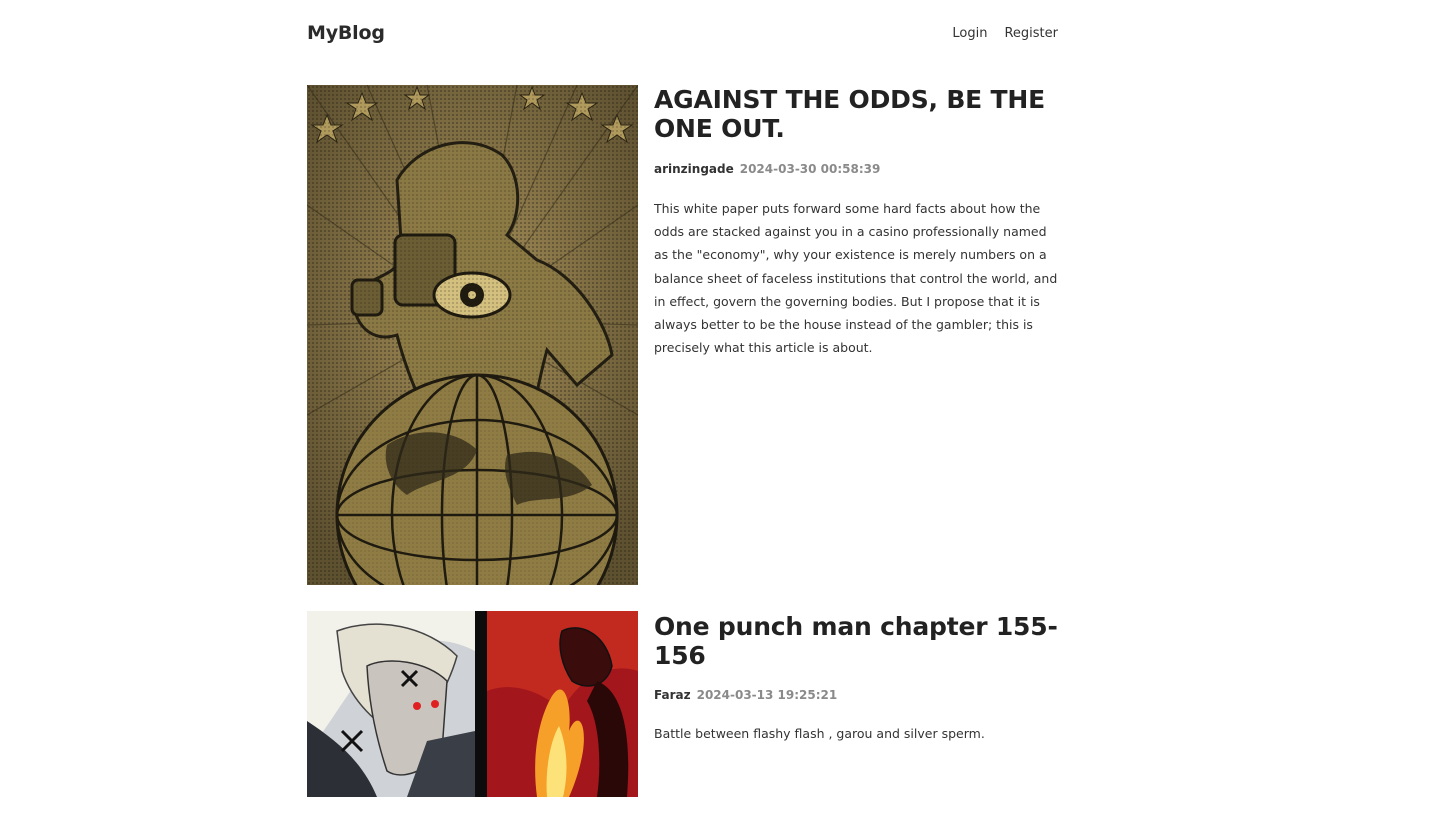 The image size is (1439, 815). I want to click on brand-logo: MyBlog, so click(346, 33).